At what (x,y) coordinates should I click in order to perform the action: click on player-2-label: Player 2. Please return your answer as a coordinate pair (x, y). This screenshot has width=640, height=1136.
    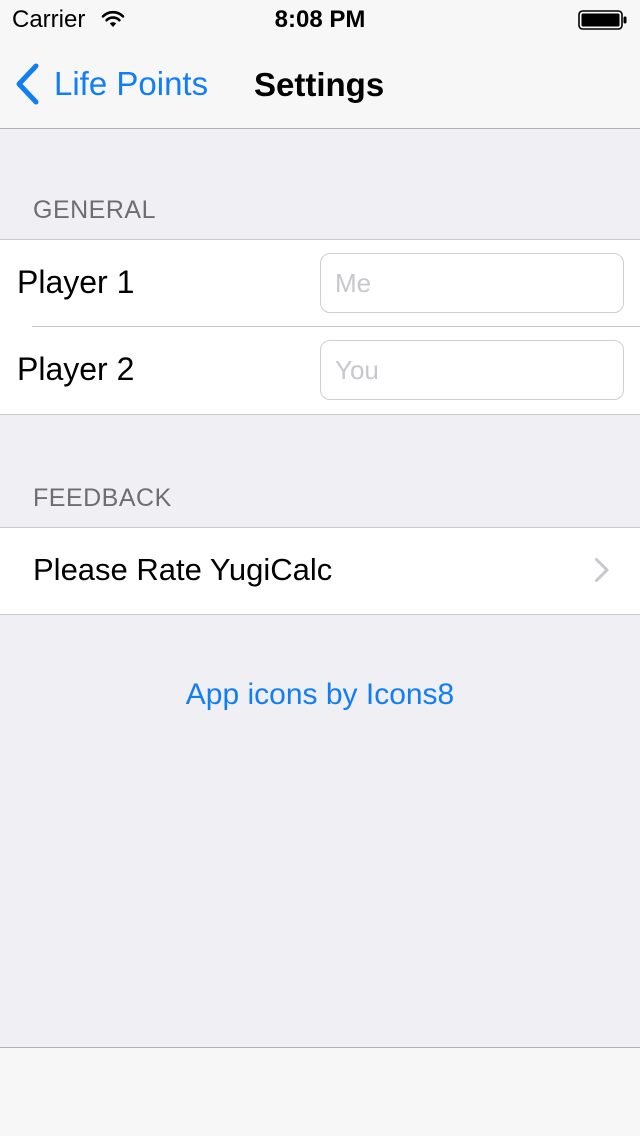
    Looking at the image, I should click on (76, 369).